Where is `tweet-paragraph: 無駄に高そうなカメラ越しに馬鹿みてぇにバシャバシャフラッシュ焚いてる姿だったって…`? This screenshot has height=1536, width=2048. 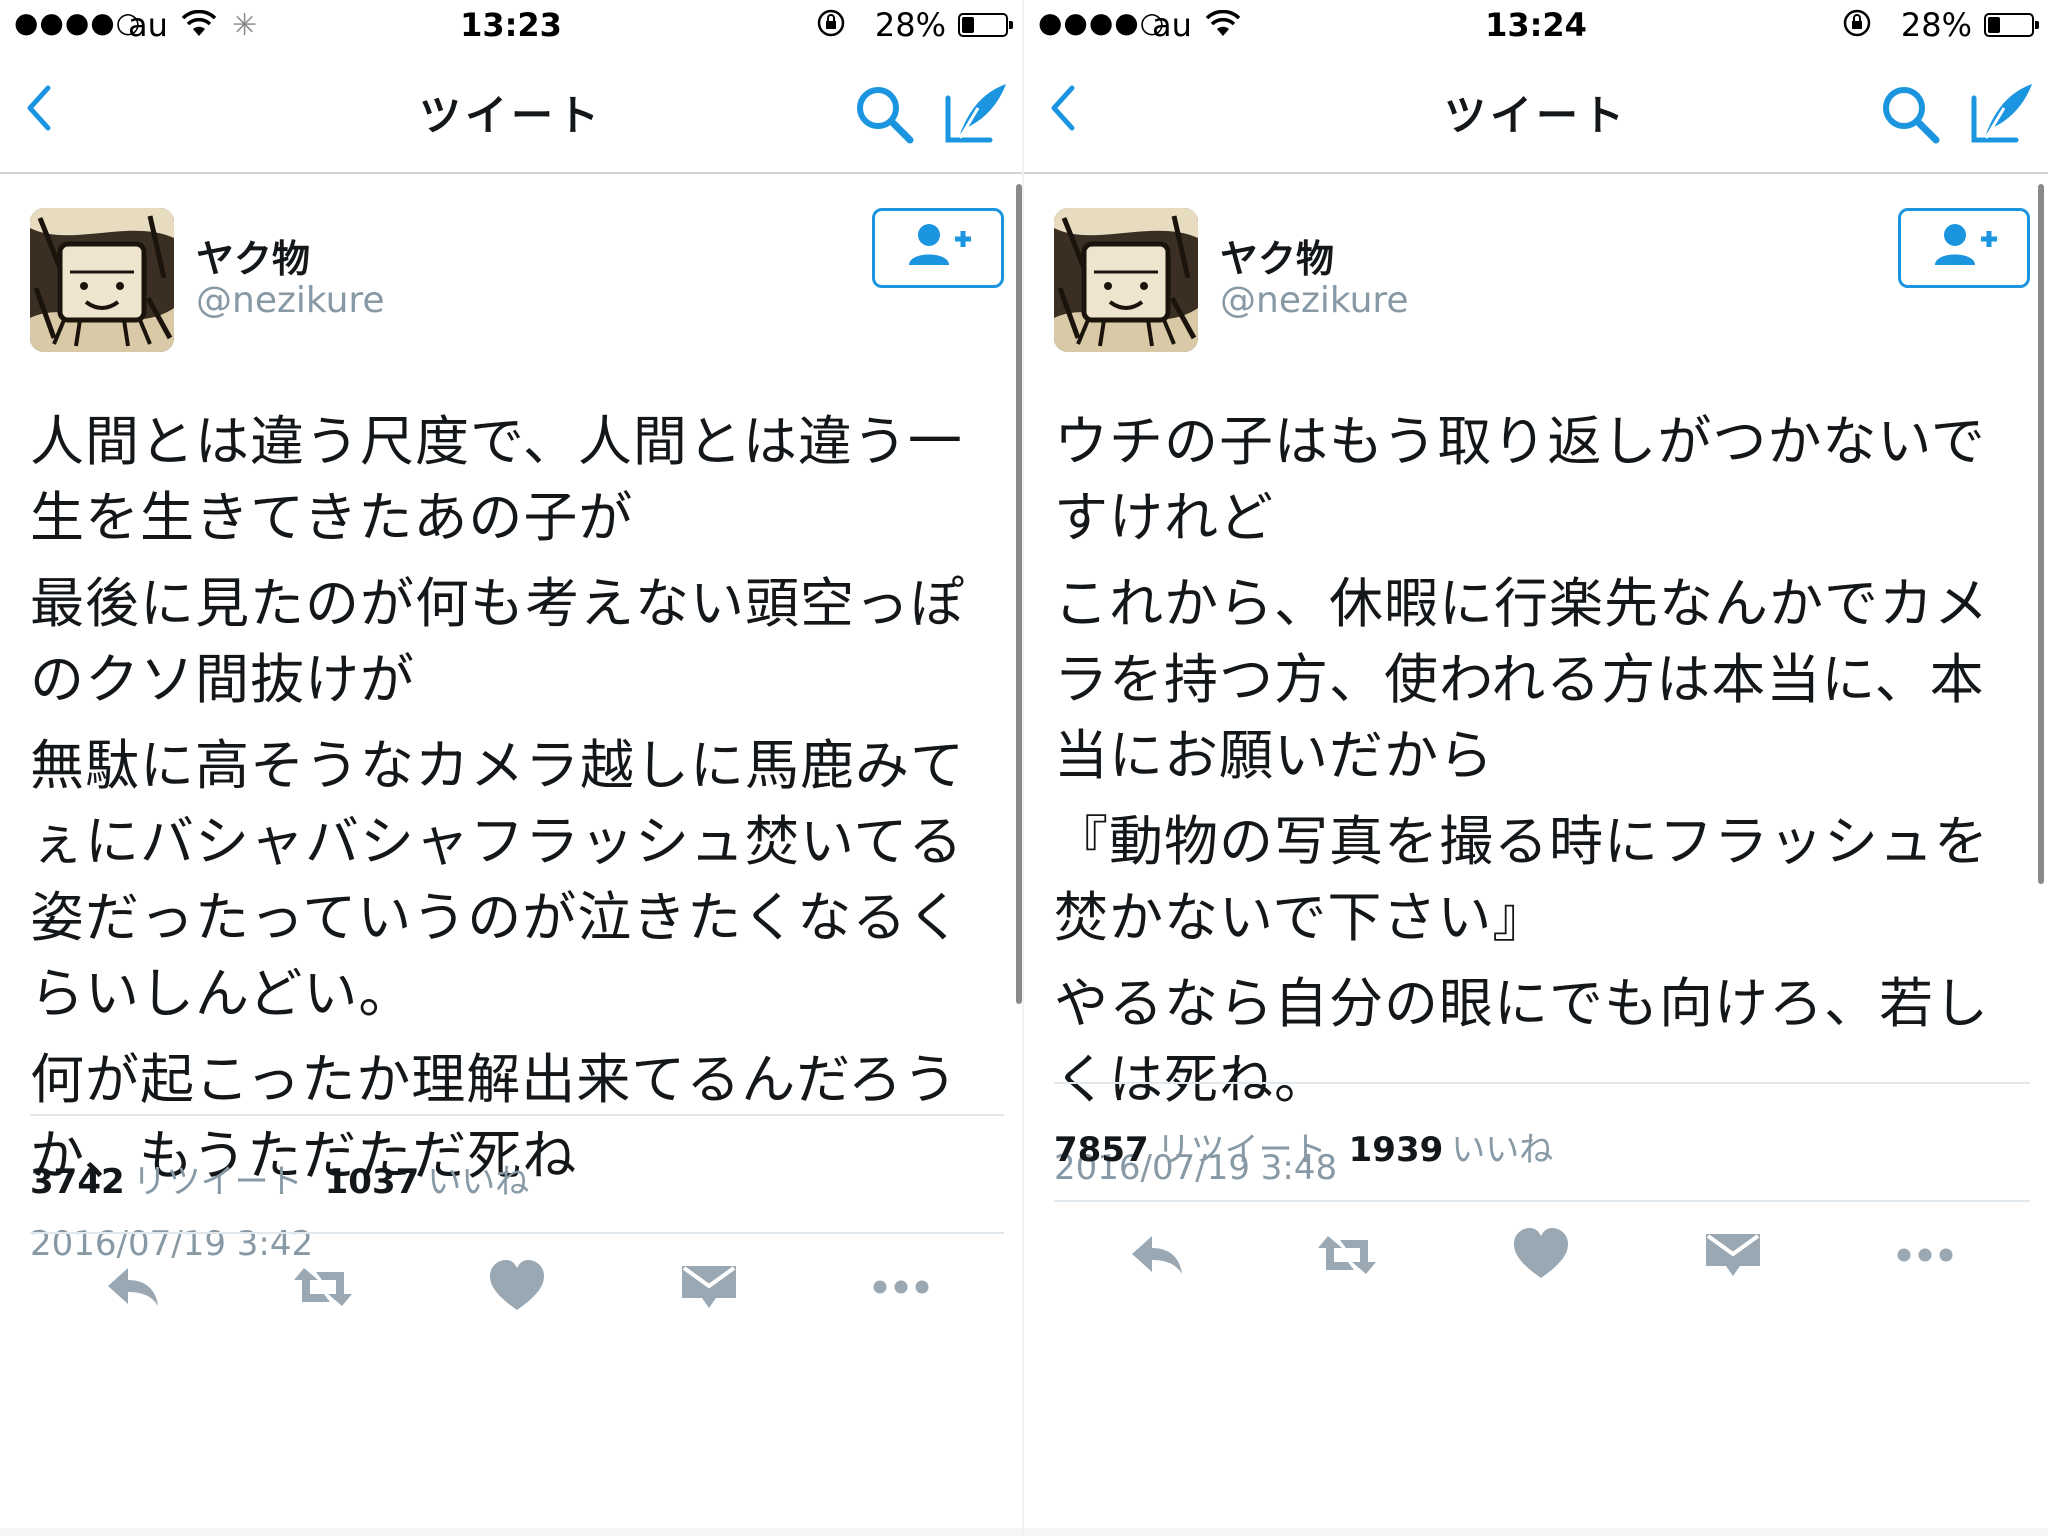 tweet-paragraph: 無駄に高そうなカメラ越しに馬鹿みてぇにバシャバシャフラッシュ焚いてる姿だったって… is located at coordinates (497, 879).